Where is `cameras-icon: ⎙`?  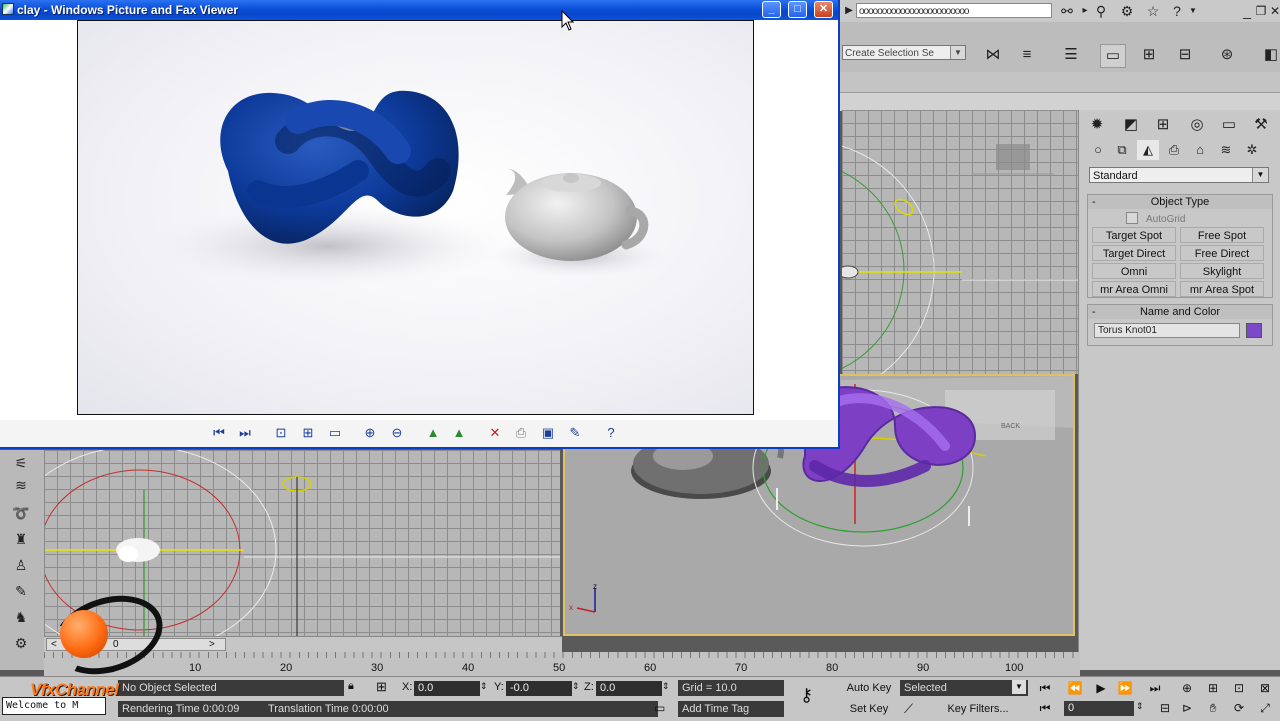
cameras-icon: ⎙ is located at coordinates (1174, 150).